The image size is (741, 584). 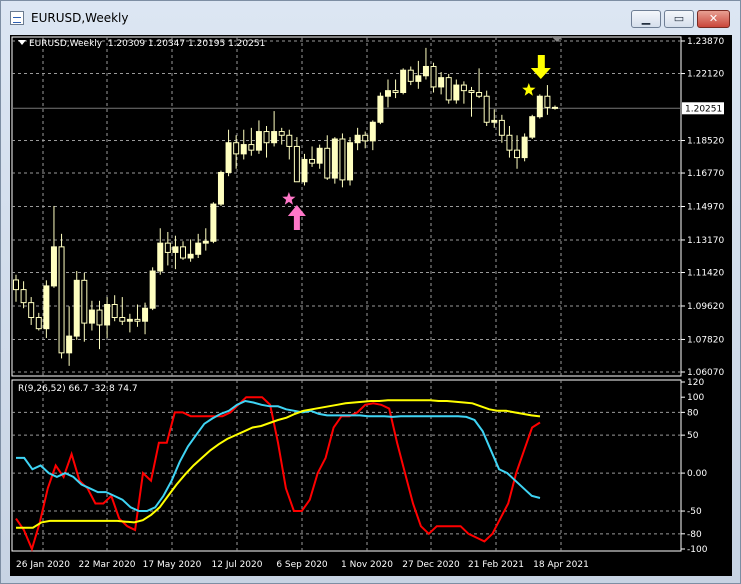 What do you see at coordinates (237, 565) in the screenshot?
I see `time-axis-label: 12 Jul 2020` at bounding box center [237, 565].